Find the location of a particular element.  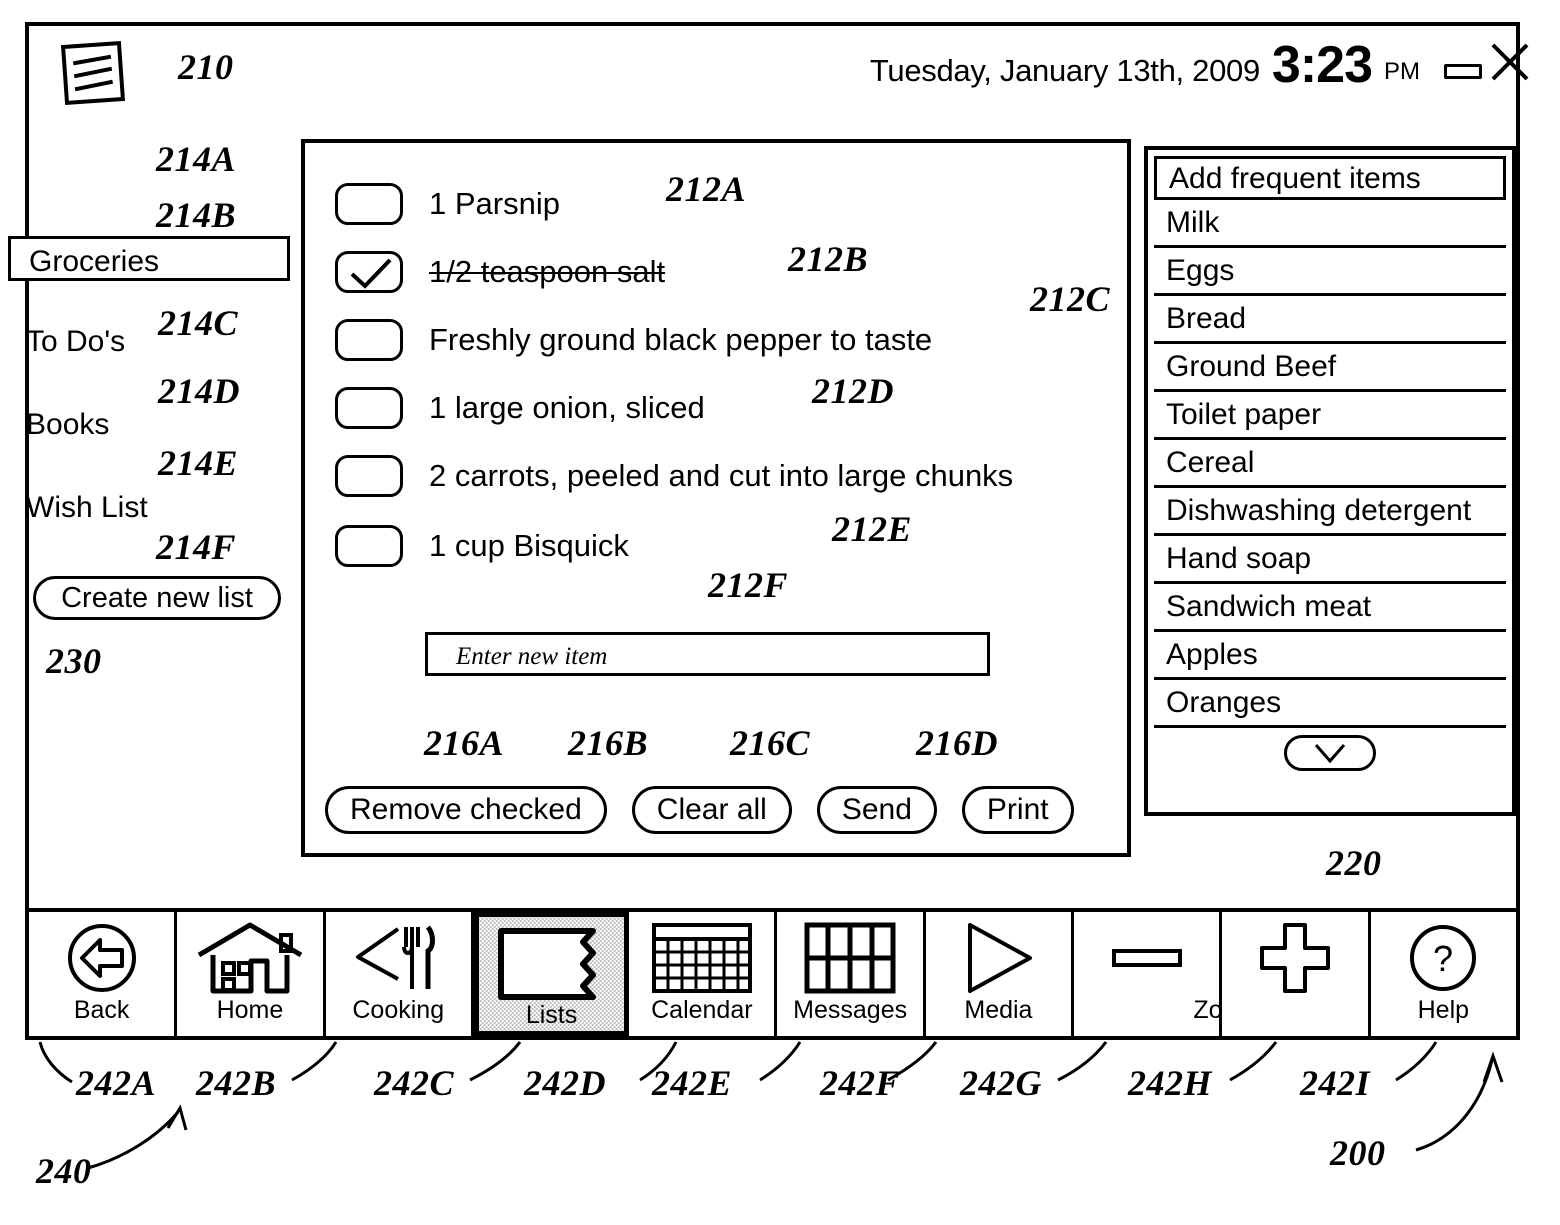

ref-214F: 214F is located at coordinates (196, 547).